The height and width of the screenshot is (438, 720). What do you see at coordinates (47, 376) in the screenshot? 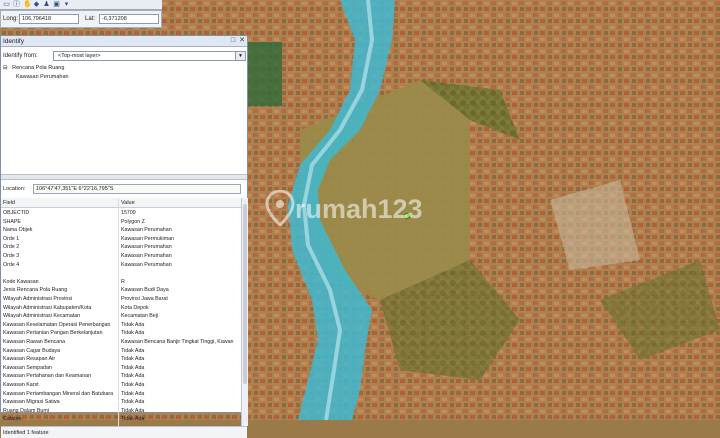
I see `field-cell: Kawasan Pertahanan dan Keamanan` at bounding box center [47, 376].